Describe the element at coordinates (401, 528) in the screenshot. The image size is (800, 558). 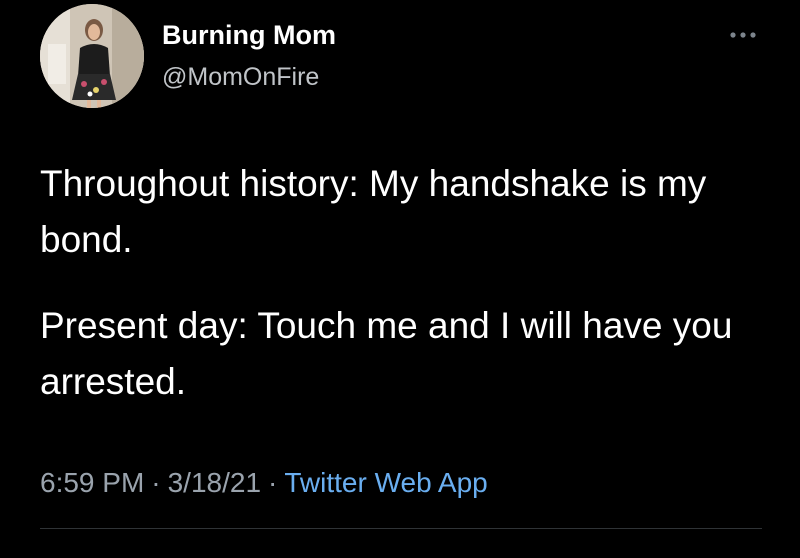
I see `divider` at that location.